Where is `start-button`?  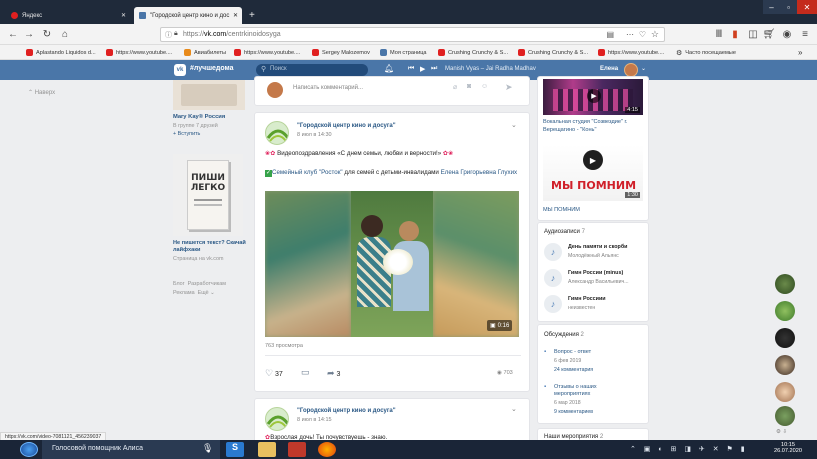
start-button is located at coordinates (29, 449).